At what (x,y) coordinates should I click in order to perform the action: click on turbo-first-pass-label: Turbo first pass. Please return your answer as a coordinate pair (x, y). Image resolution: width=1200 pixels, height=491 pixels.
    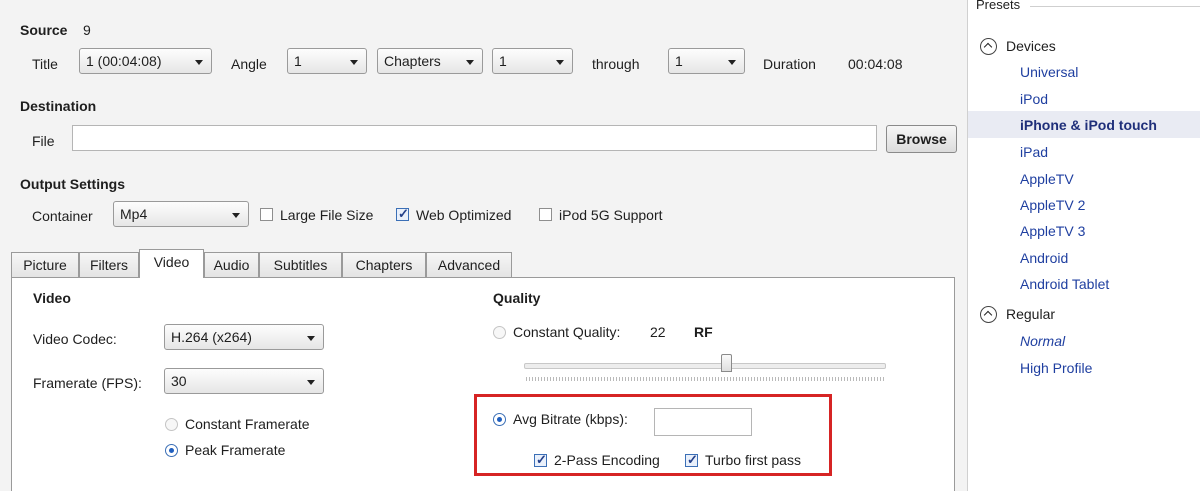
    Looking at the image, I should click on (753, 460).